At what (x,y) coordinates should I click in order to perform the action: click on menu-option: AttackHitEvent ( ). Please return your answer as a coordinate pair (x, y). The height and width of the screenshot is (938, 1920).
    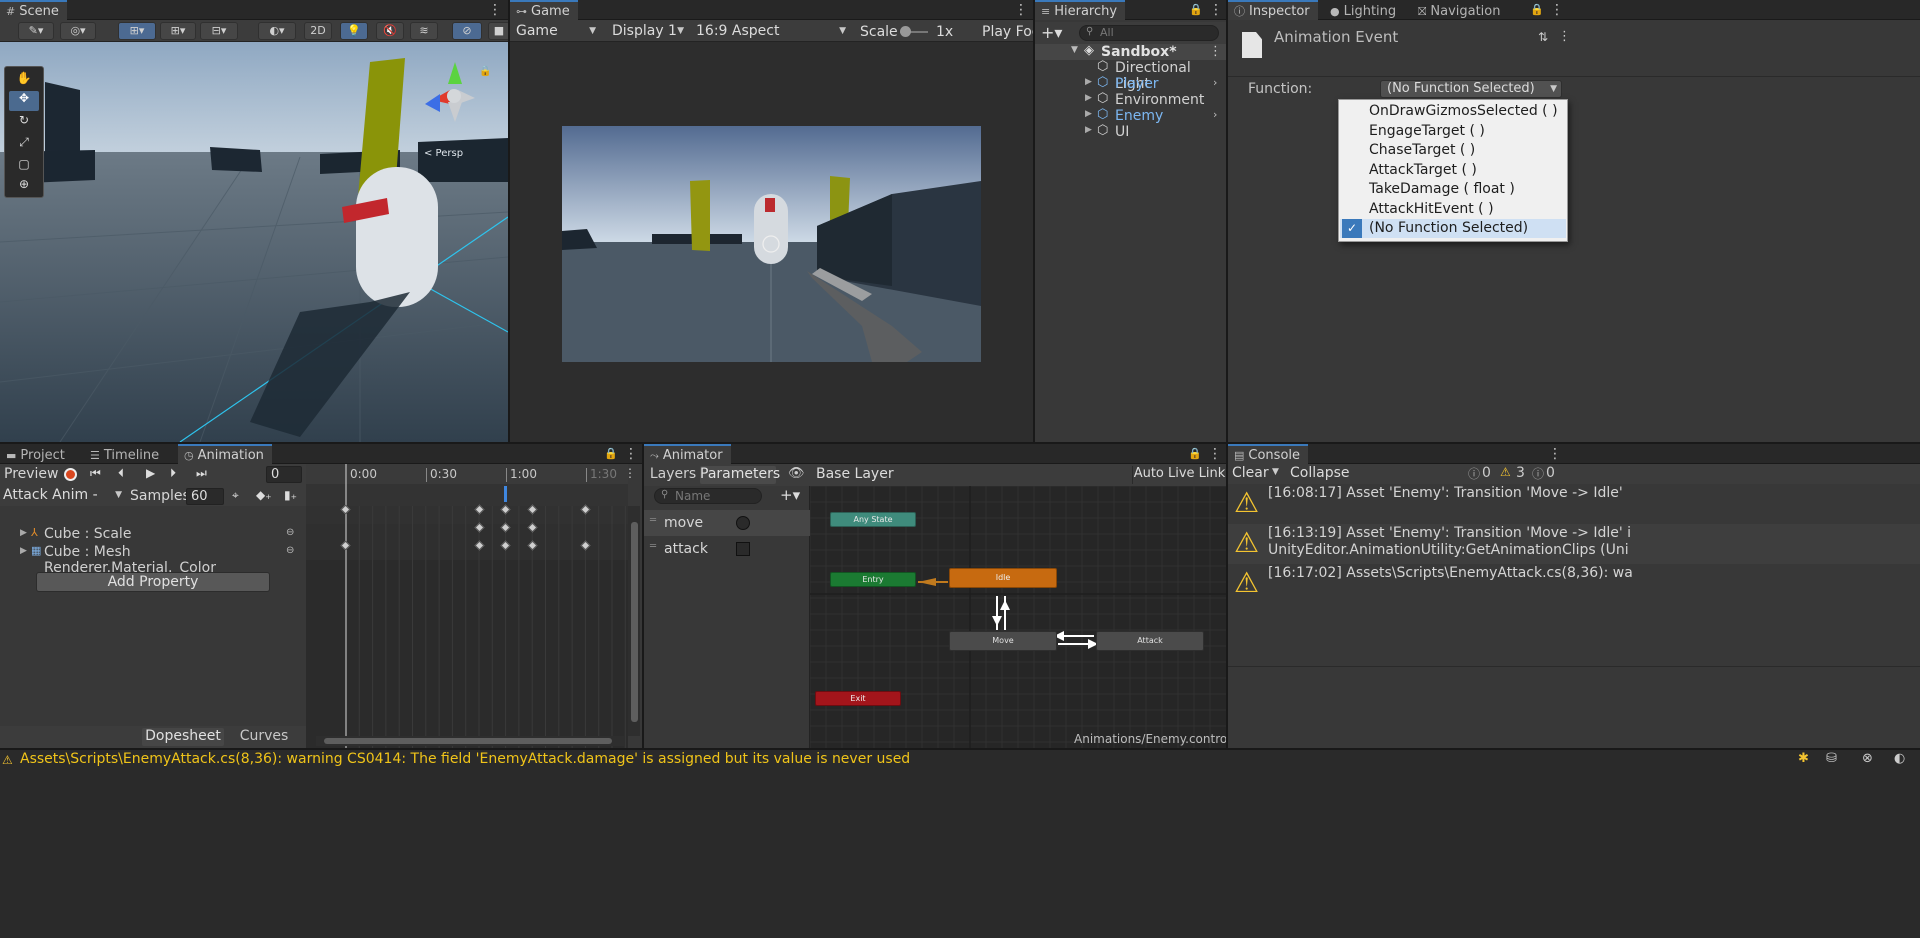
    Looking at the image, I should click on (1453, 209).